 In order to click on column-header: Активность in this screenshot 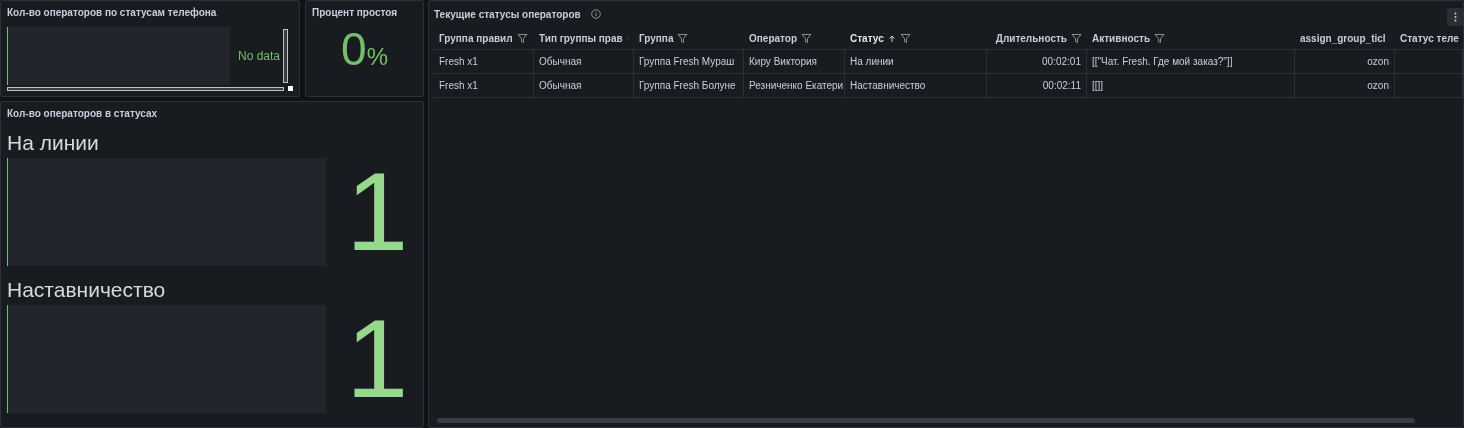, I will do `click(1121, 38)`.